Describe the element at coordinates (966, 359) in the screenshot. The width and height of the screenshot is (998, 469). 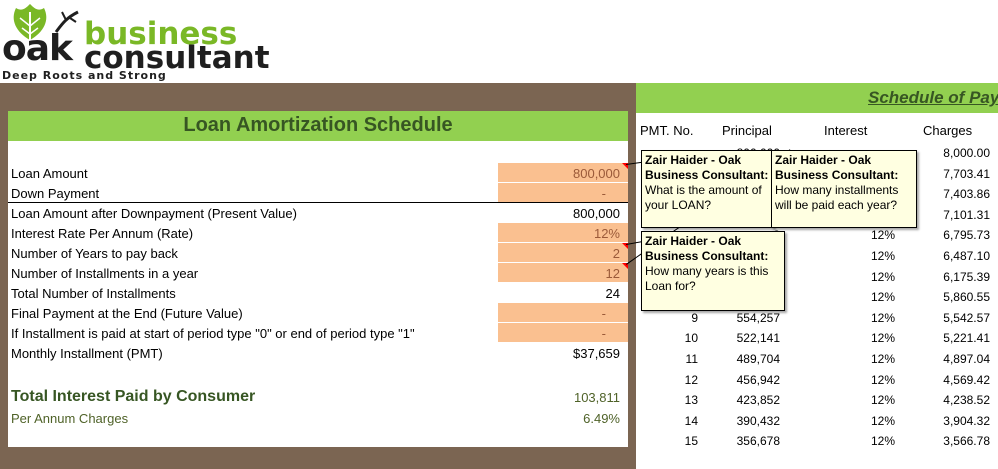
I see `schedule-cell-charges: 4,897.04` at that location.